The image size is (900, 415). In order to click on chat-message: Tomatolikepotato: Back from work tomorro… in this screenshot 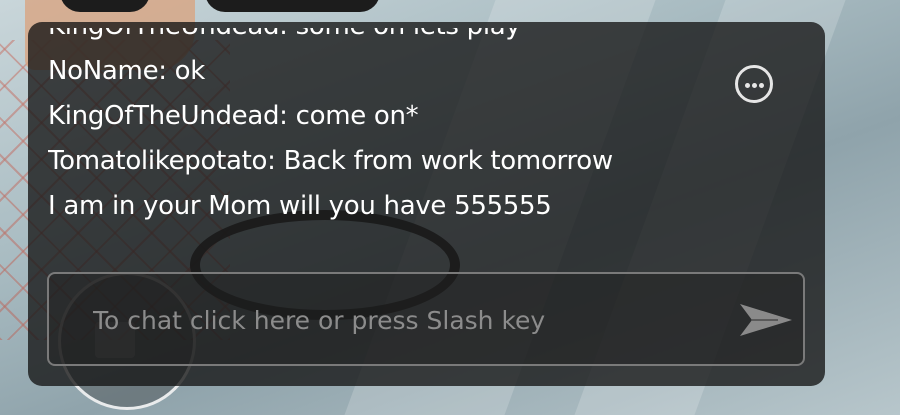, I will do `click(330, 161)`.